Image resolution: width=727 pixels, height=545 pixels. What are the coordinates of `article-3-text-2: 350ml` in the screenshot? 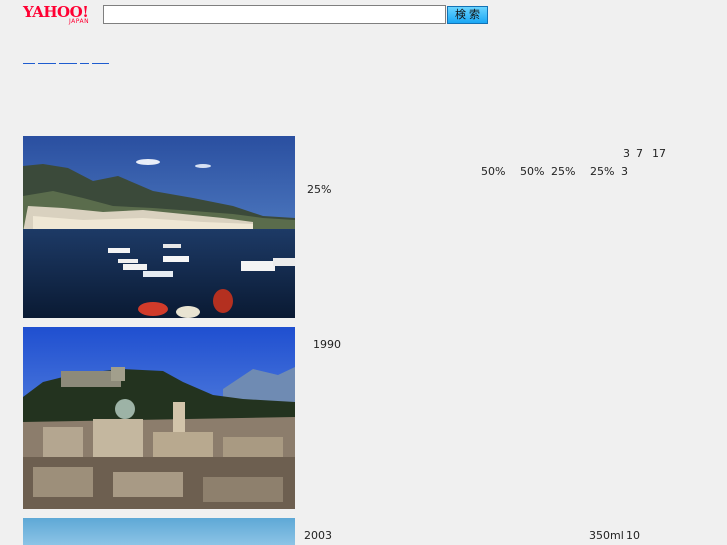 It's located at (606, 535).